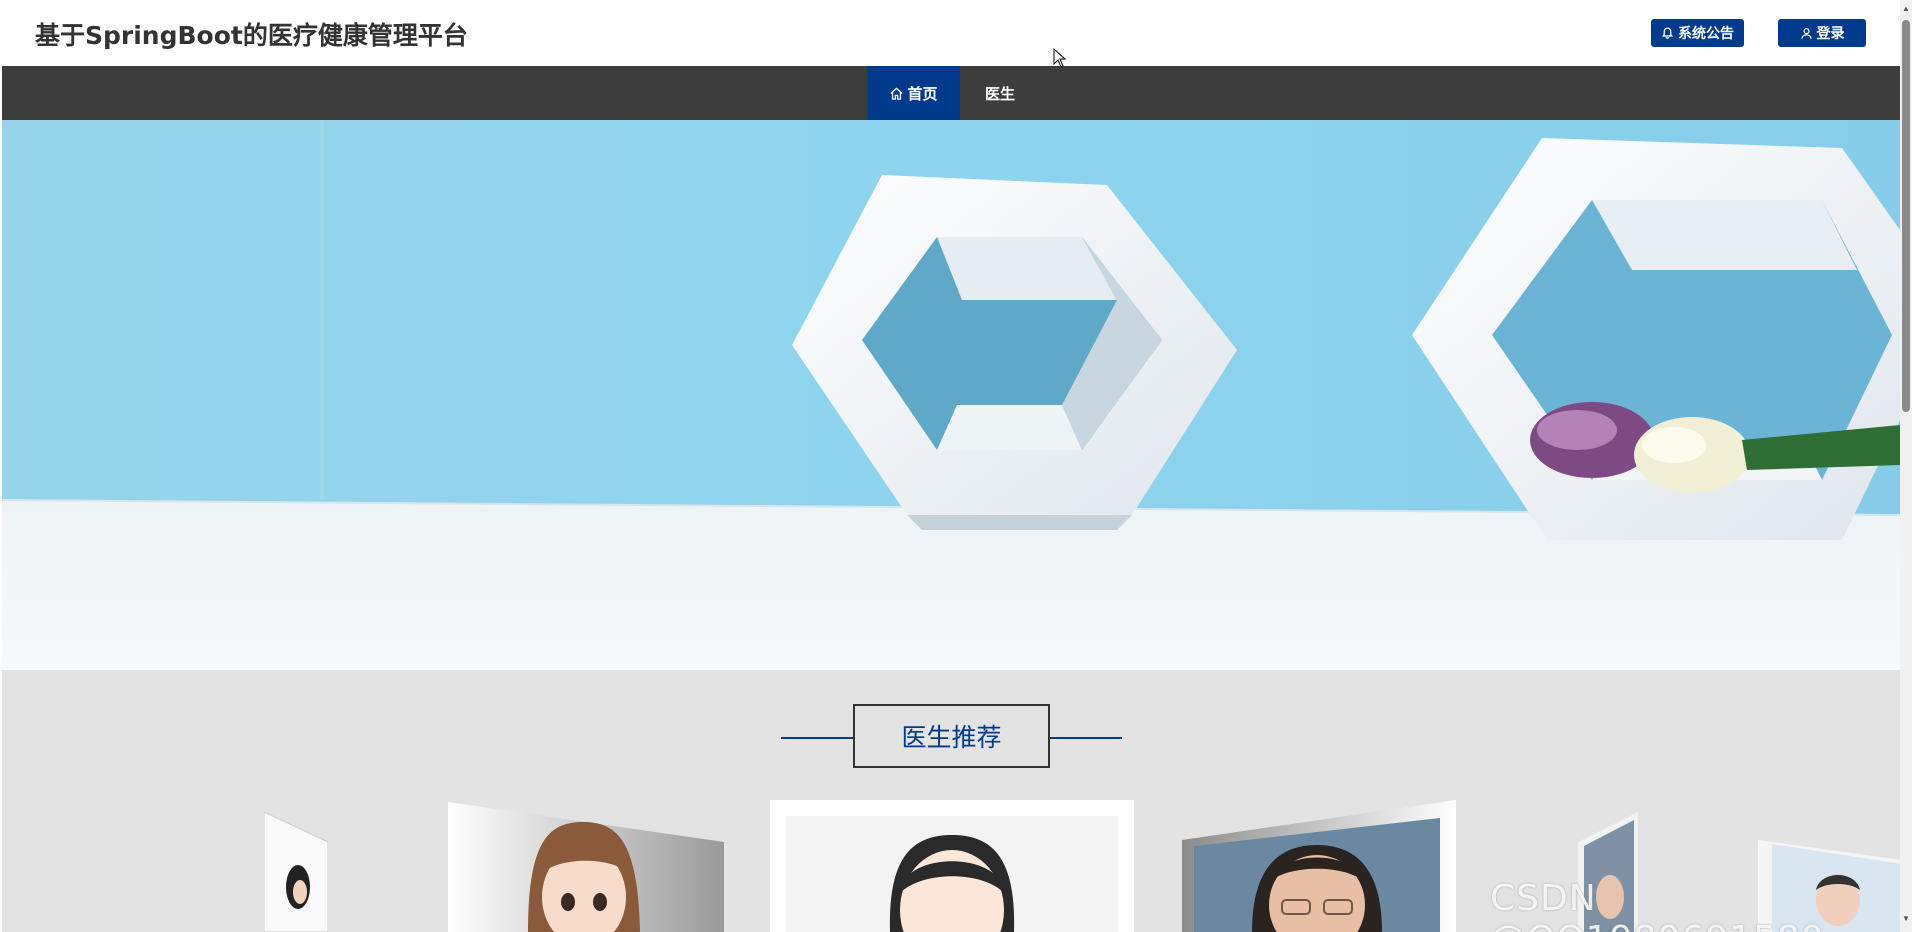  I want to click on nav-item-doctor: 医生, so click(1000, 93).